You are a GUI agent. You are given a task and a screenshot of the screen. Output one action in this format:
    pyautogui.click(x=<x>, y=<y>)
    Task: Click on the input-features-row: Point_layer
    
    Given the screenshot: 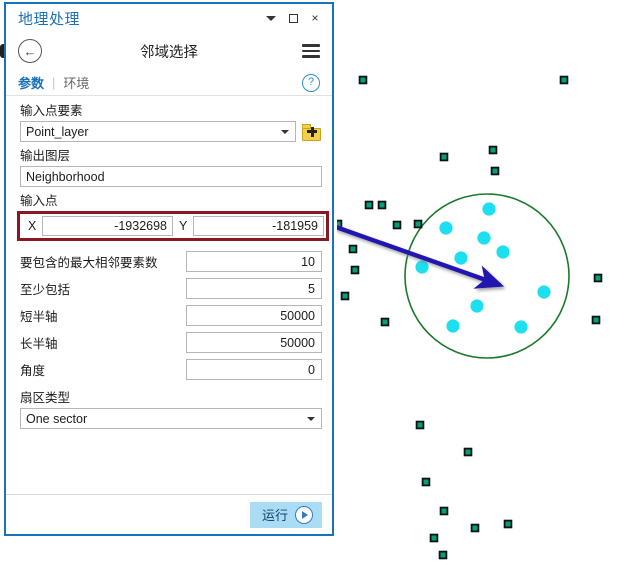 What is the action you would take?
    pyautogui.click(x=171, y=131)
    